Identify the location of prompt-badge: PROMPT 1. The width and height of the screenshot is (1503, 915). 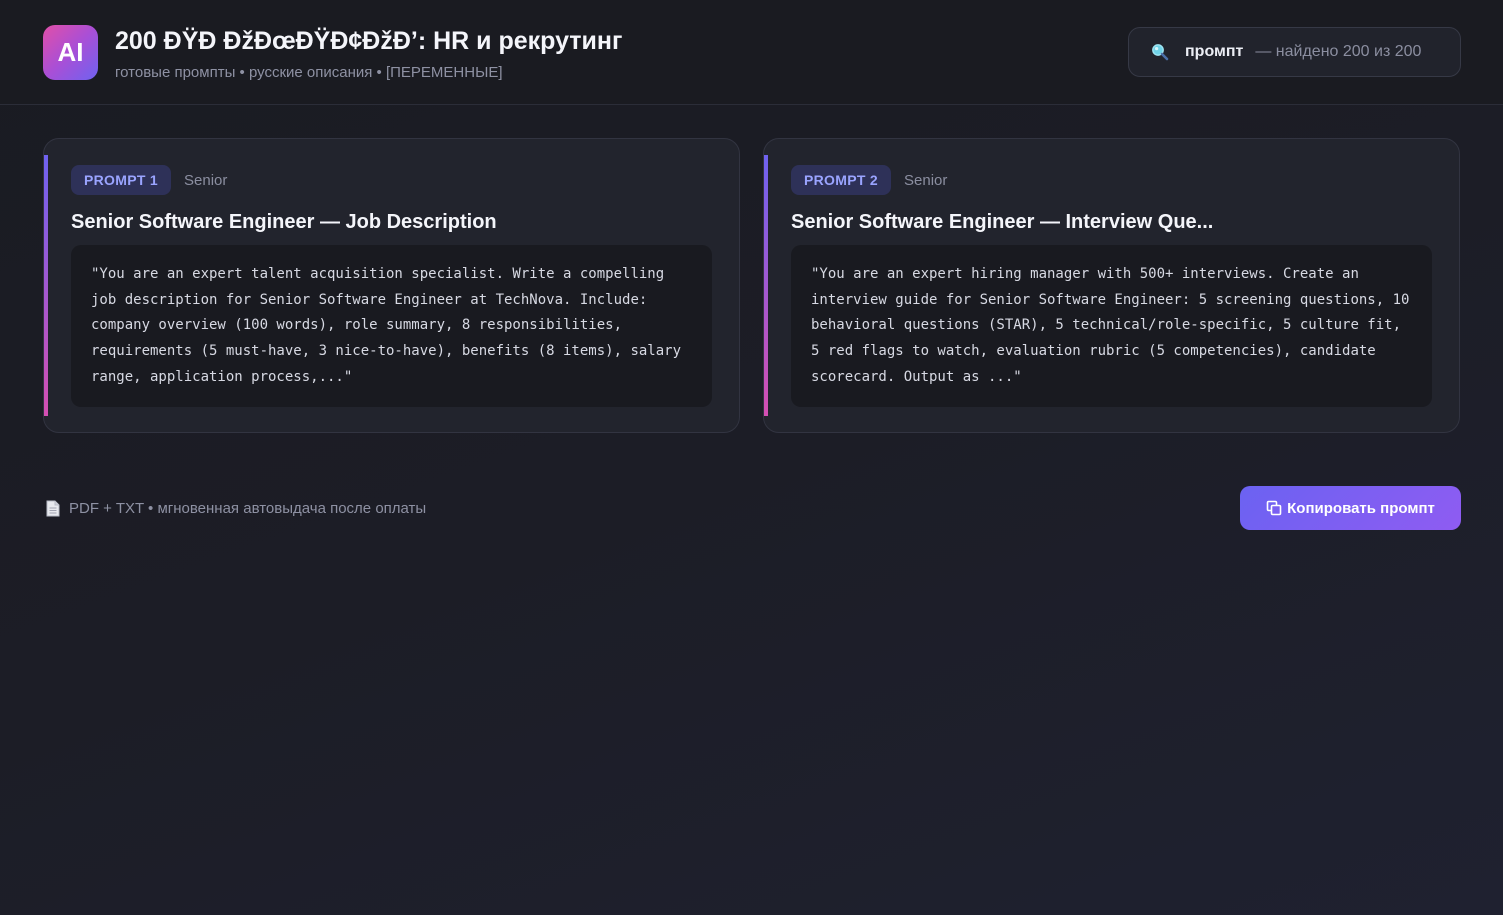
(121, 180).